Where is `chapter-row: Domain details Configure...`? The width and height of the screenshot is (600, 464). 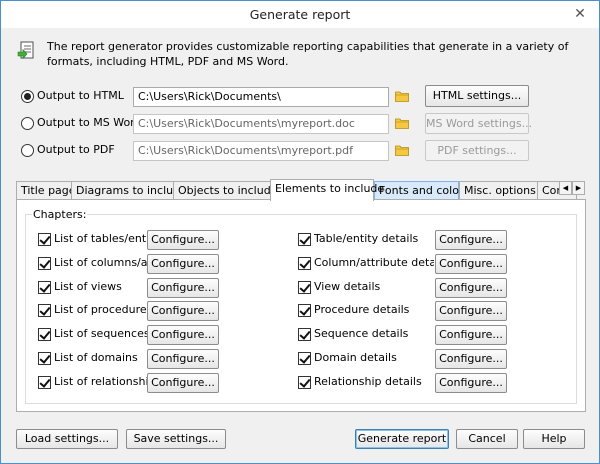
chapter-row: Domain details Configure... is located at coordinates (418, 359).